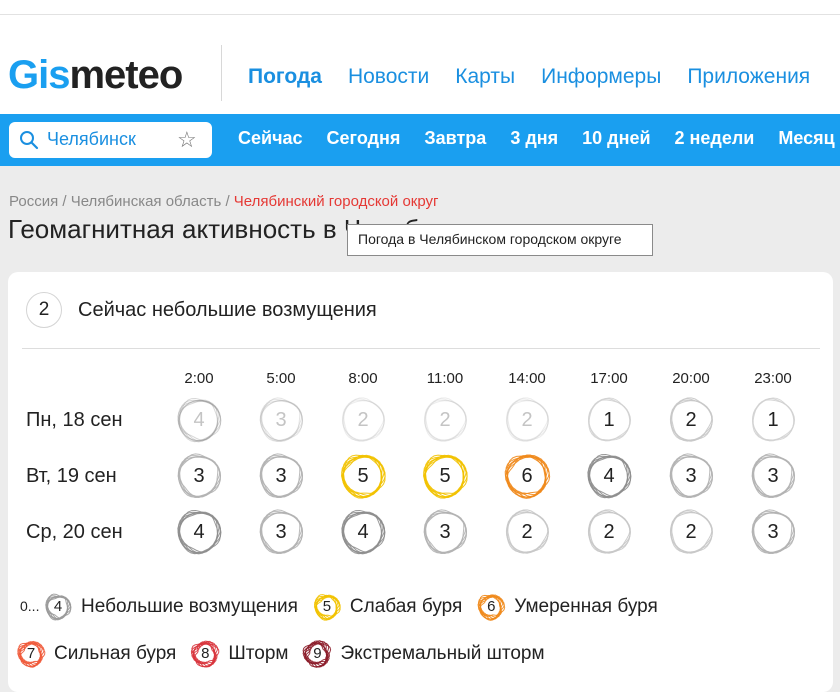  Describe the element at coordinates (388, 77) in the screenshot. I see `nav-news: Новости` at that location.